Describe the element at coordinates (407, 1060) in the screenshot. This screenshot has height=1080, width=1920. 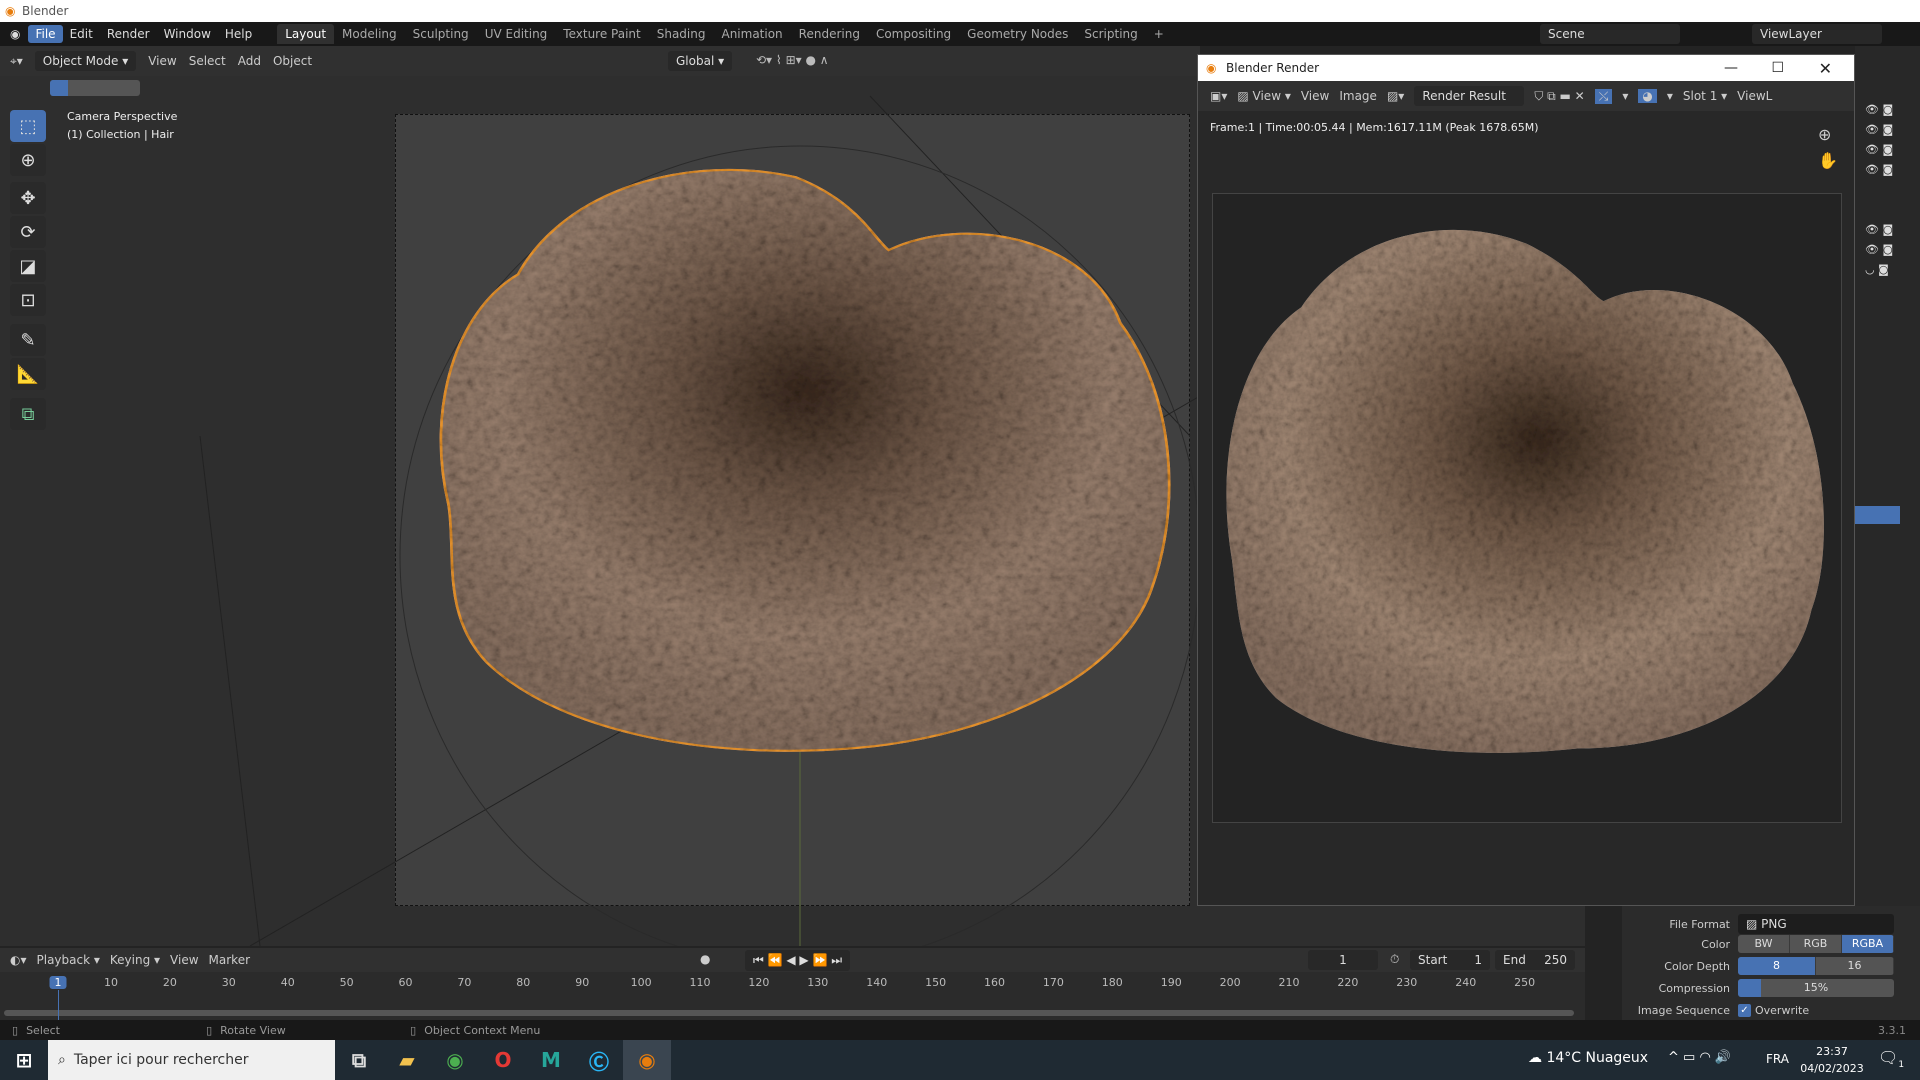
I see `file-explorer-icon: ▰` at that location.